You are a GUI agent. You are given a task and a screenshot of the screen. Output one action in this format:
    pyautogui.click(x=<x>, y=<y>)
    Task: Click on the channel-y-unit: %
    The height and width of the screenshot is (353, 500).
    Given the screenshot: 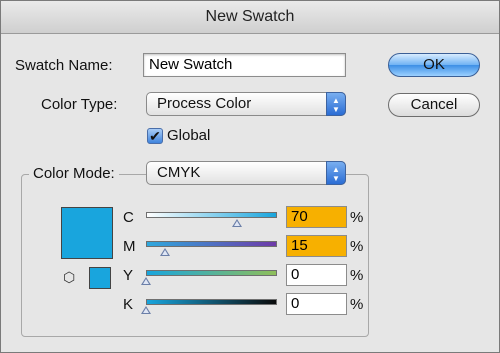 What is the action you would take?
    pyautogui.click(x=357, y=275)
    